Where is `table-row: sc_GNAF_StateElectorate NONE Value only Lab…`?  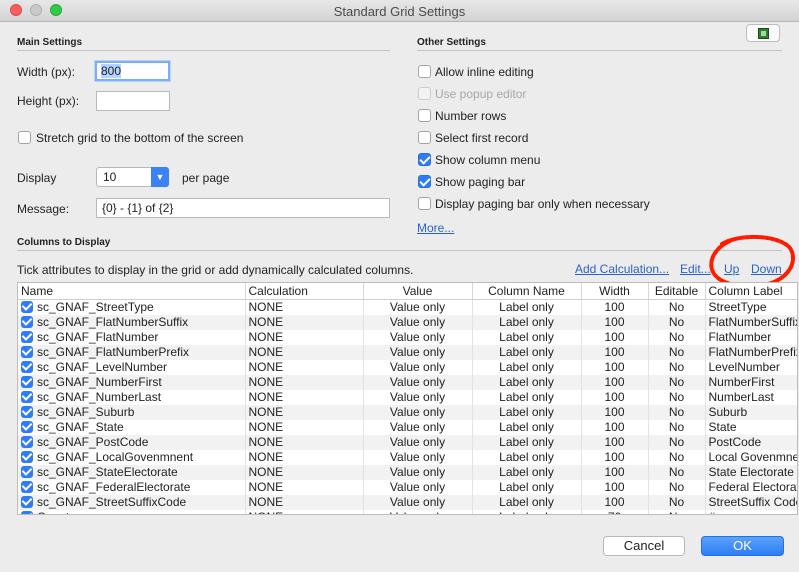 table-row: sc_GNAF_StateElectorate NONE Value only Lab… is located at coordinates (407, 472).